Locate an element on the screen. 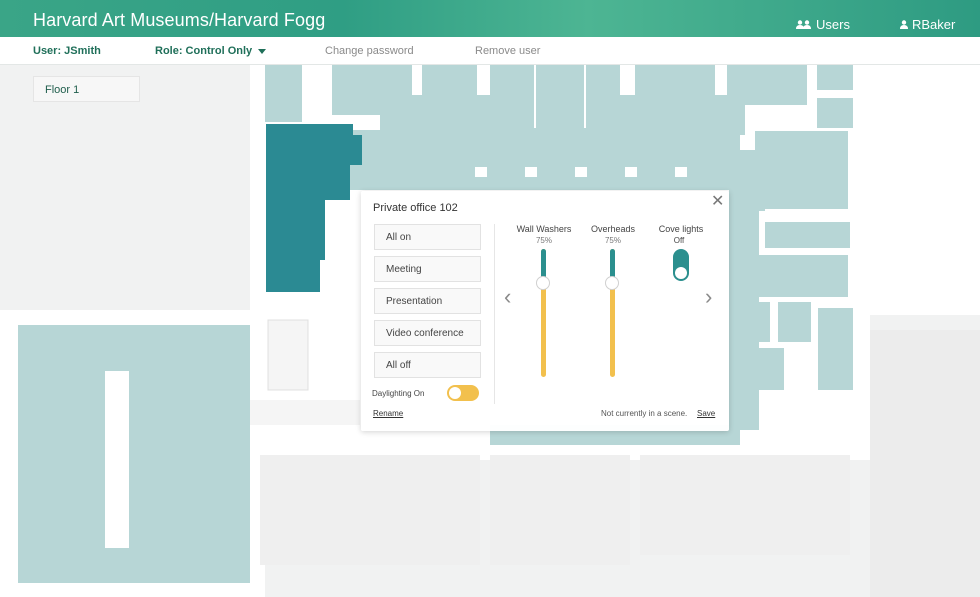 This screenshot has width=980, height=597. daylighting-label: Daylighting On is located at coordinates (398, 393).